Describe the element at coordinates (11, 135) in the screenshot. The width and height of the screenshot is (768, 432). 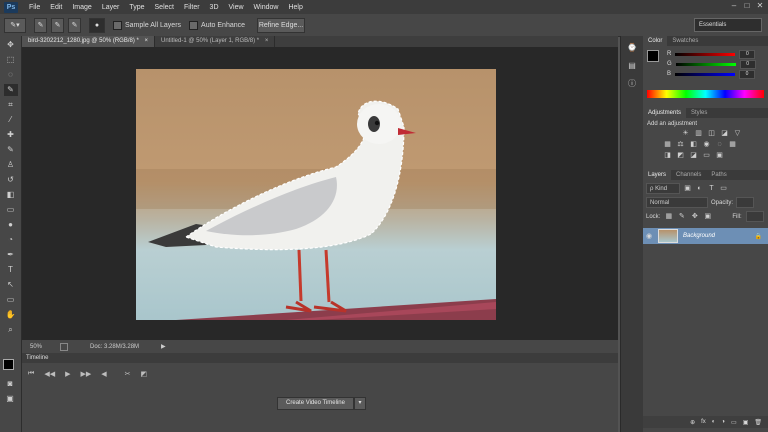
I see `healing-brush-tool-icon: ✚` at that location.